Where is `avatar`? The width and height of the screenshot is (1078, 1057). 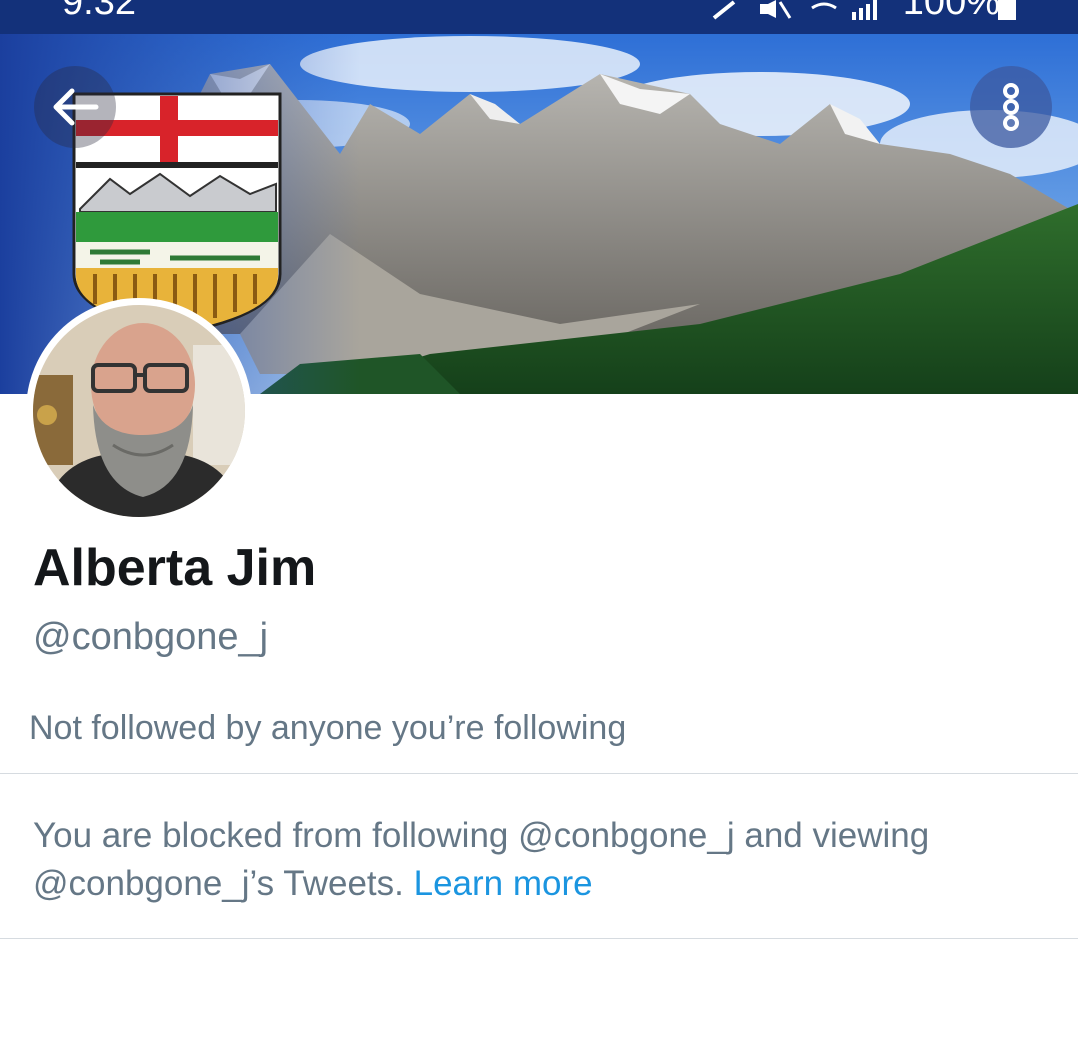 avatar is located at coordinates (139, 411).